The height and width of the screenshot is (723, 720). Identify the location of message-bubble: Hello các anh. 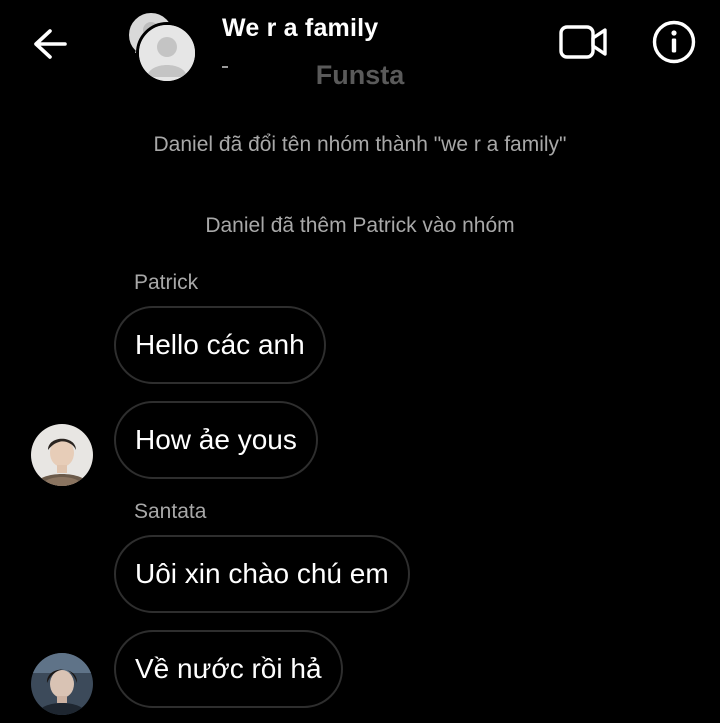
(220, 345).